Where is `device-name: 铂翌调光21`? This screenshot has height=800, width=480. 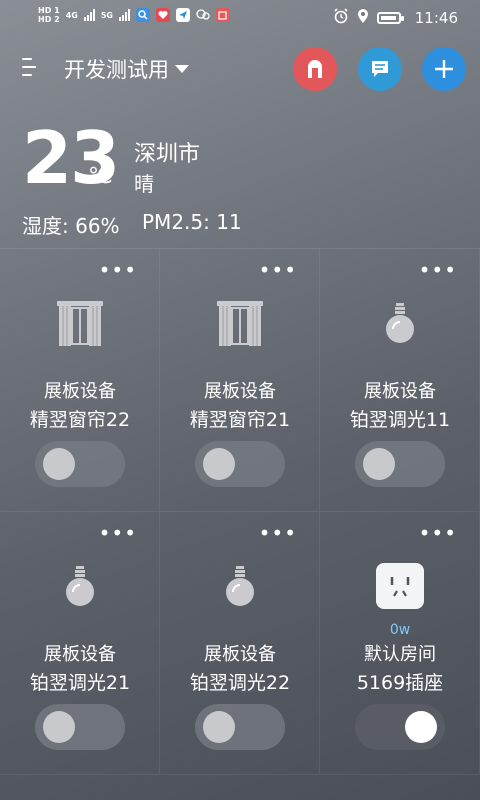 device-name: 铂翌调光21 is located at coordinates (80, 683).